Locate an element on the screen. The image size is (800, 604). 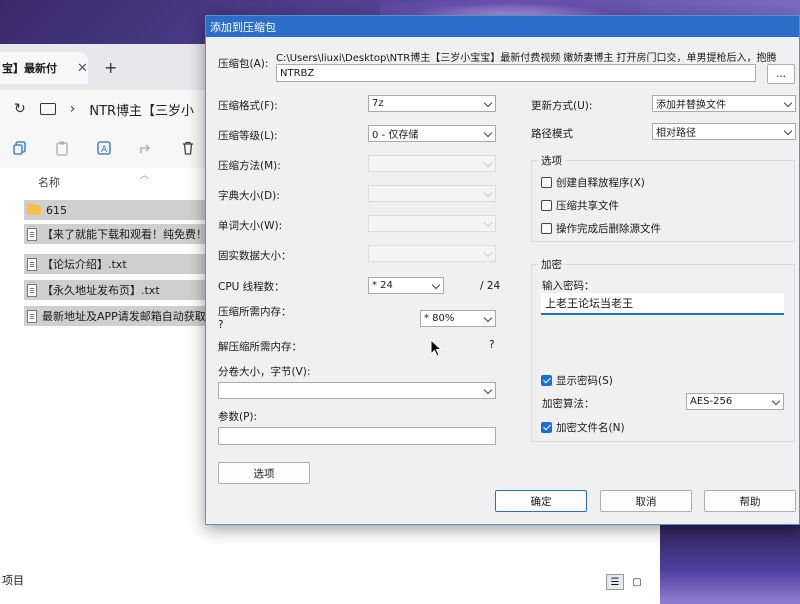
volume-size-select is located at coordinates (357, 390).